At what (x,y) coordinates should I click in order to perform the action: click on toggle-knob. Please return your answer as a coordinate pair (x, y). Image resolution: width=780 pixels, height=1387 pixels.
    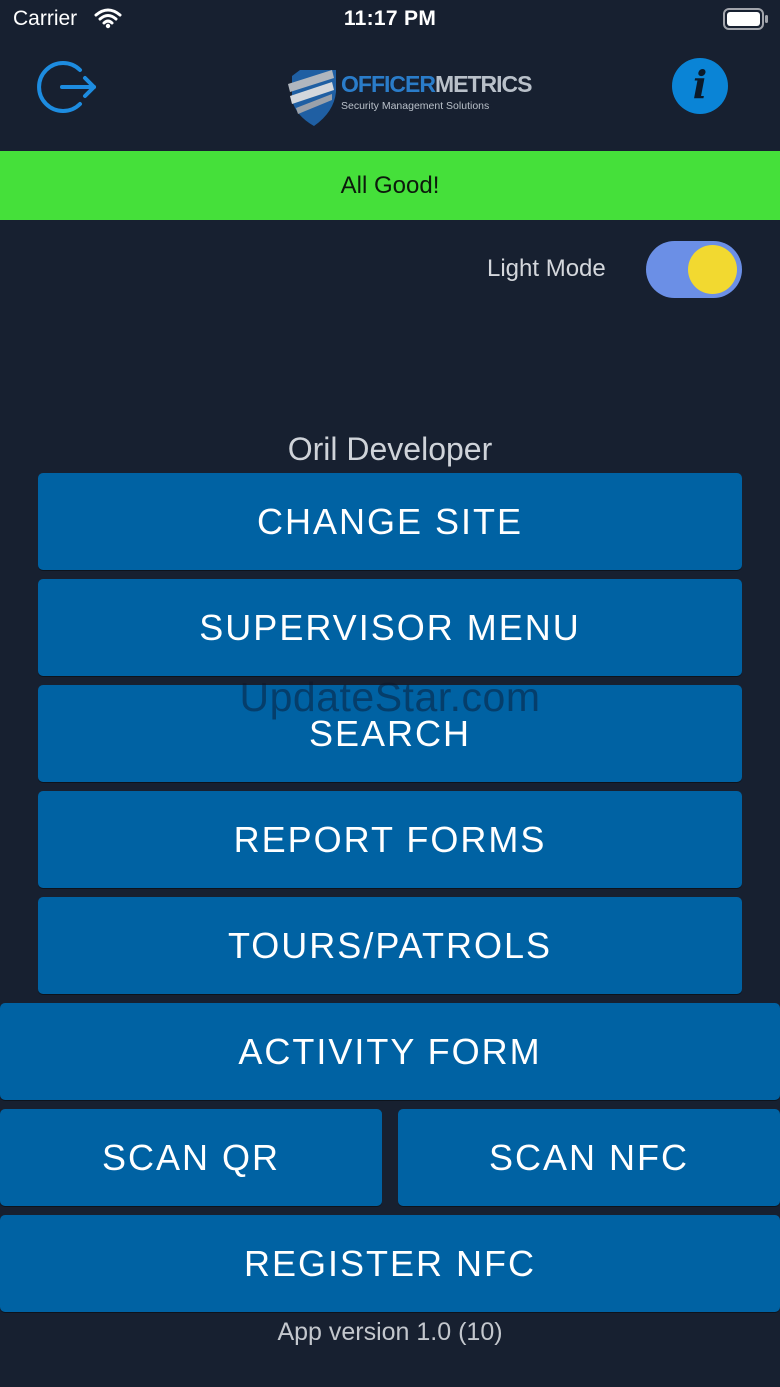
    Looking at the image, I should click on (712, 269).